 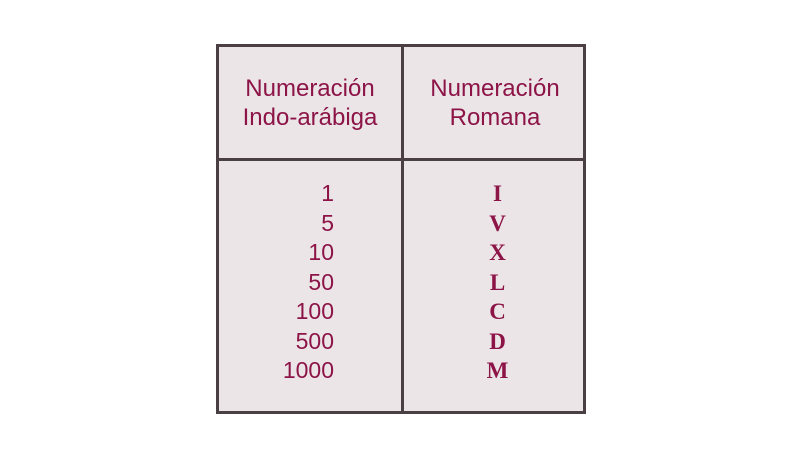 What do you see at coordinates (314, 340) in the screenshot?
I see `arabic-value: 500` at bounding box center [314, 340].